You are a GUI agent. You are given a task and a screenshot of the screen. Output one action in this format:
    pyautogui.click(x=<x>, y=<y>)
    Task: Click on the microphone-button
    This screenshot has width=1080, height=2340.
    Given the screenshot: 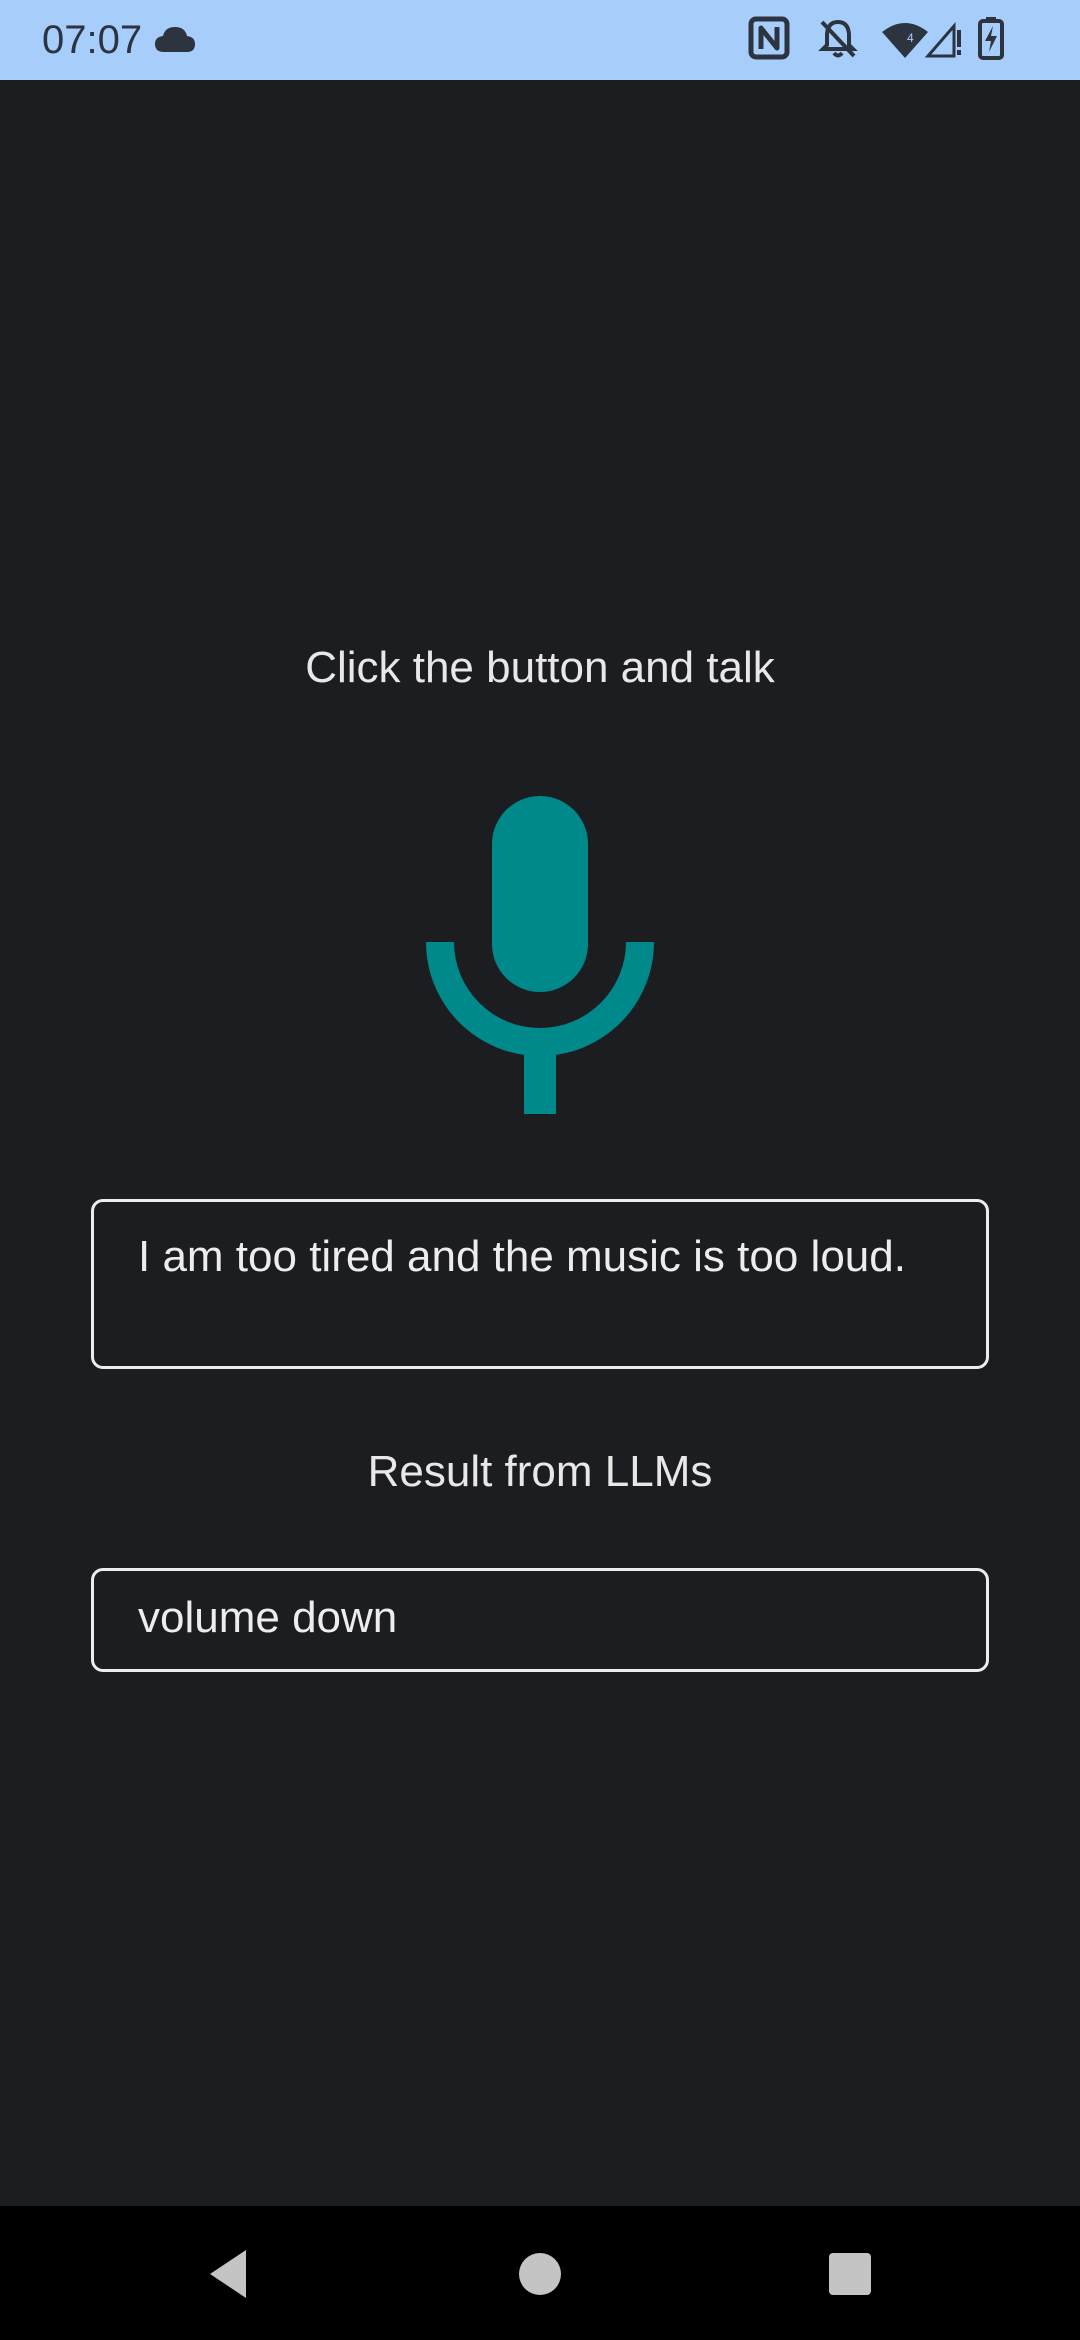 What is the action you would take?
    pyautogui.click(x=540, y=955)
    